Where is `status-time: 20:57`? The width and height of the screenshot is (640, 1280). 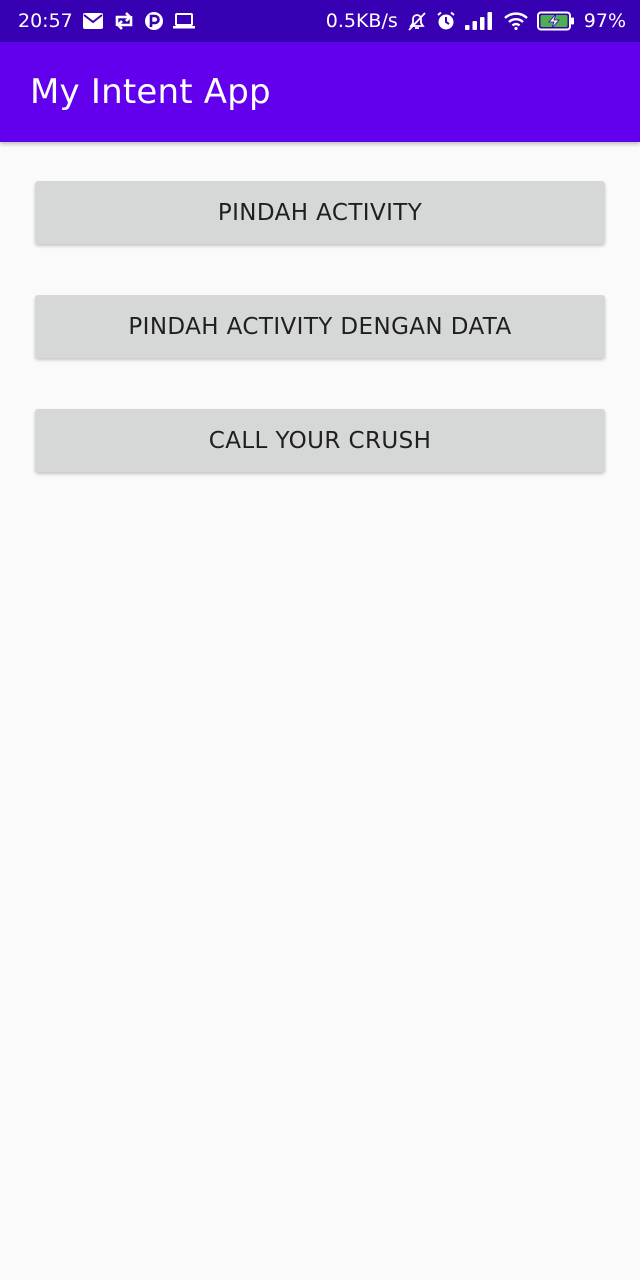
status-time: 20:57 is located at coordinates (45, 21).